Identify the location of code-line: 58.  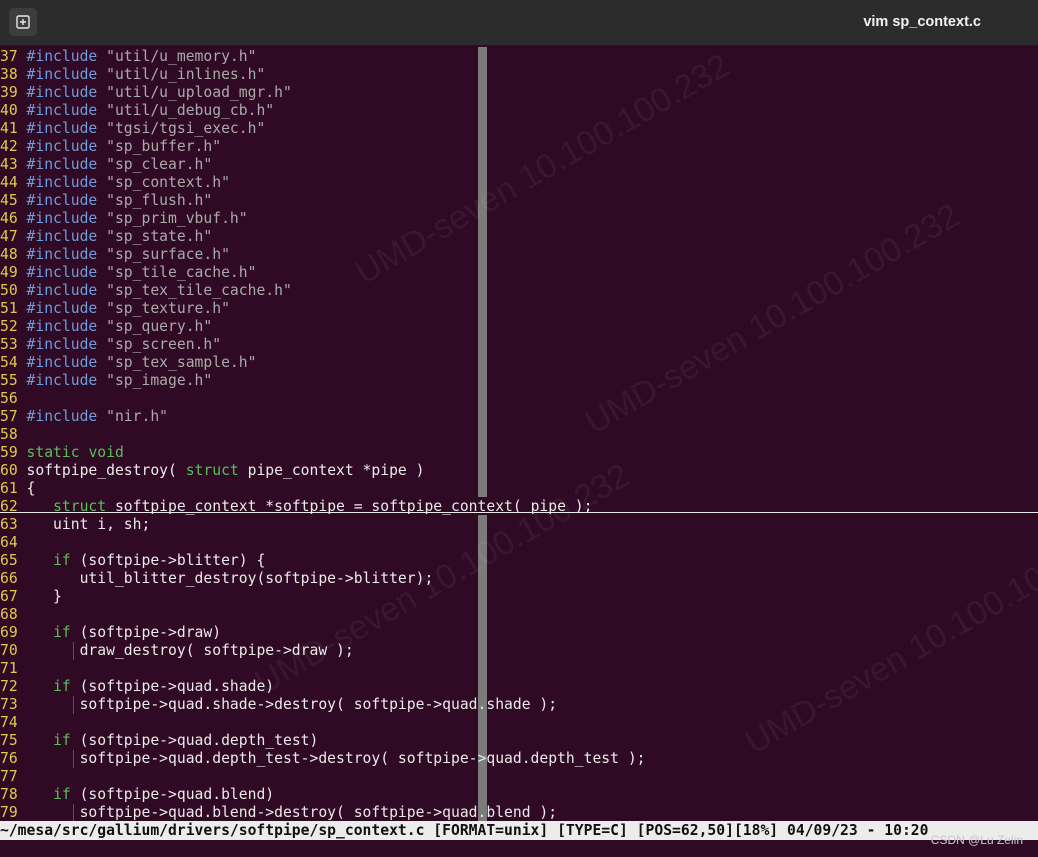
(13, 435).